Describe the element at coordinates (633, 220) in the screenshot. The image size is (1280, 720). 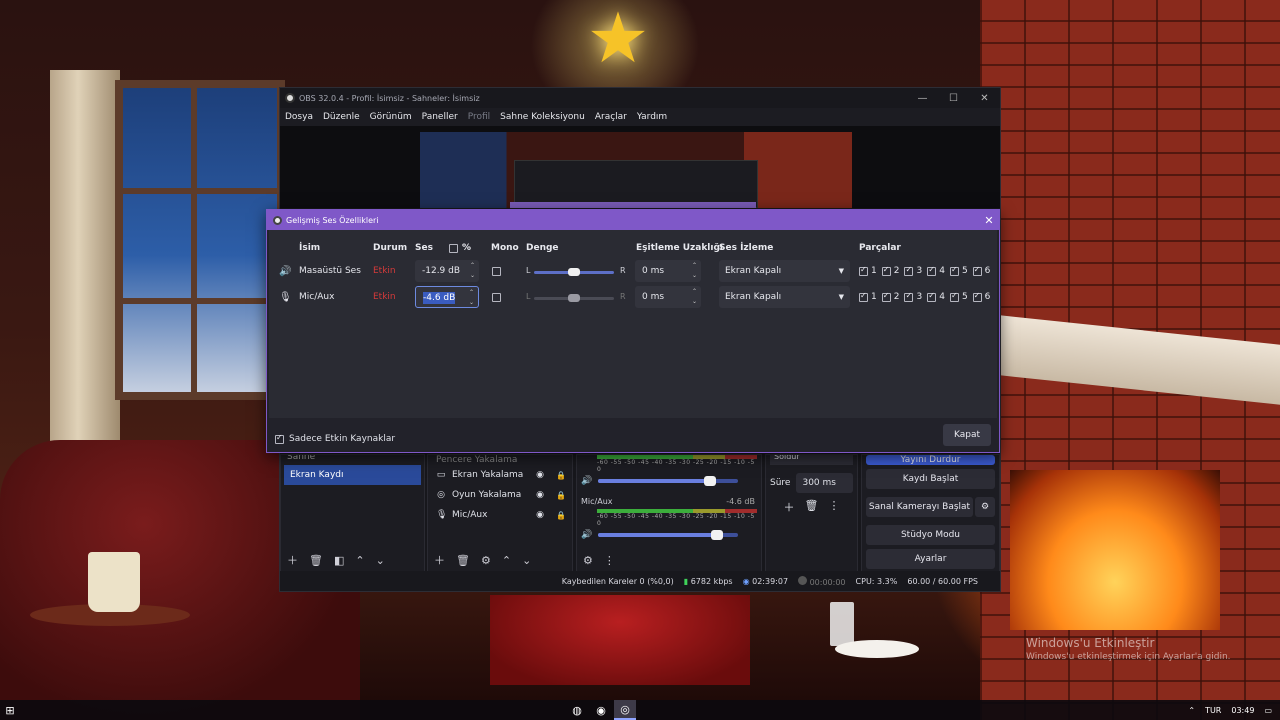
I see `dialog-title-bar: Gelişmiş Ses Özellikleri ✕` at that location.